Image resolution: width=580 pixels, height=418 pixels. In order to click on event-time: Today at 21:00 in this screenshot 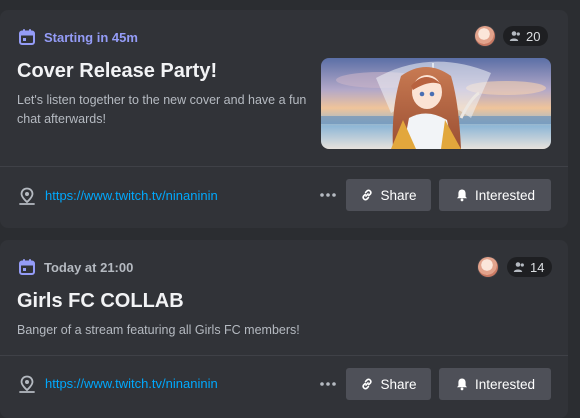, I will do `click(75, 267)`.